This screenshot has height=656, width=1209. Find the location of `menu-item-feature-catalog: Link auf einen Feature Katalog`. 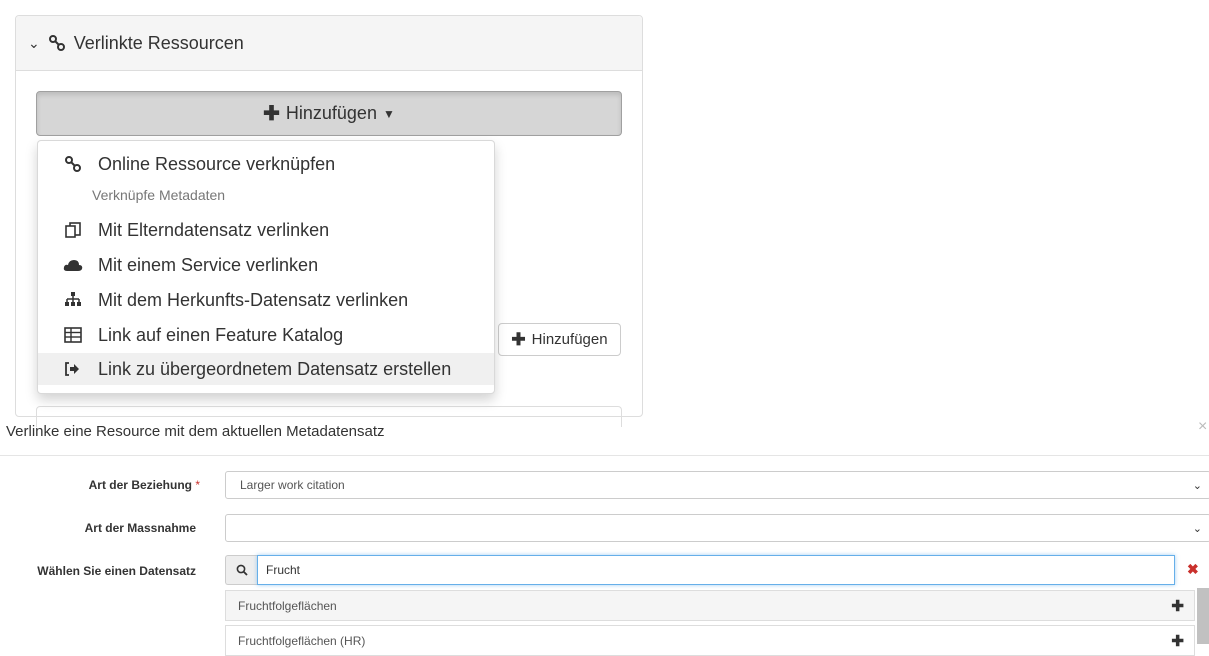

menu-item-feature-catalog: Link auf einen Feature Katalog is located at coordinates (266, 335).